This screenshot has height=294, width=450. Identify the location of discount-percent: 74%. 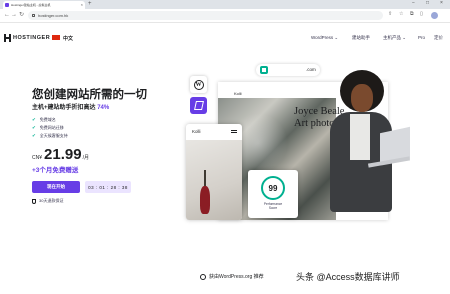
(103, 108).